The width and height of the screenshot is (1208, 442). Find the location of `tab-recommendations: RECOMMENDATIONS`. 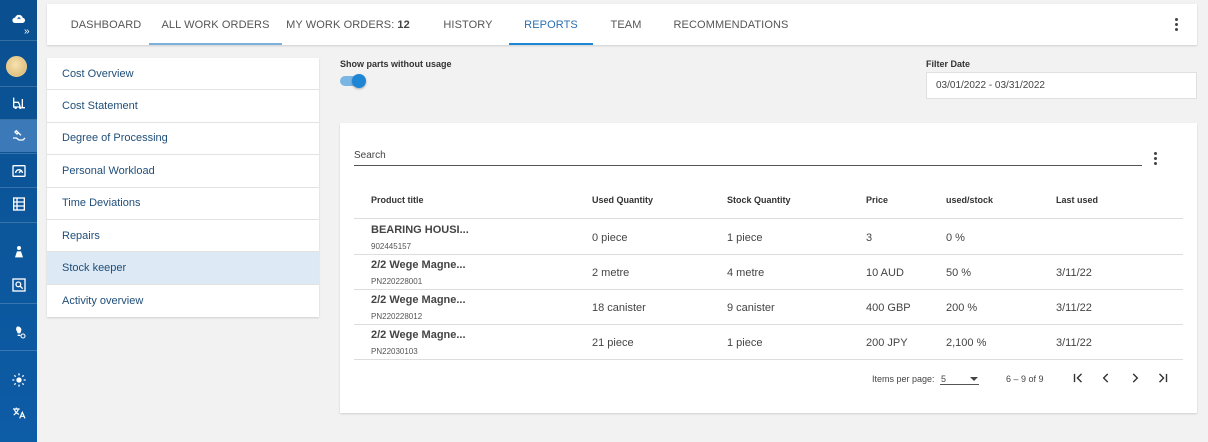

tab-recommendations: RECOMMENDATIONS is located at coordinates (731, 24).